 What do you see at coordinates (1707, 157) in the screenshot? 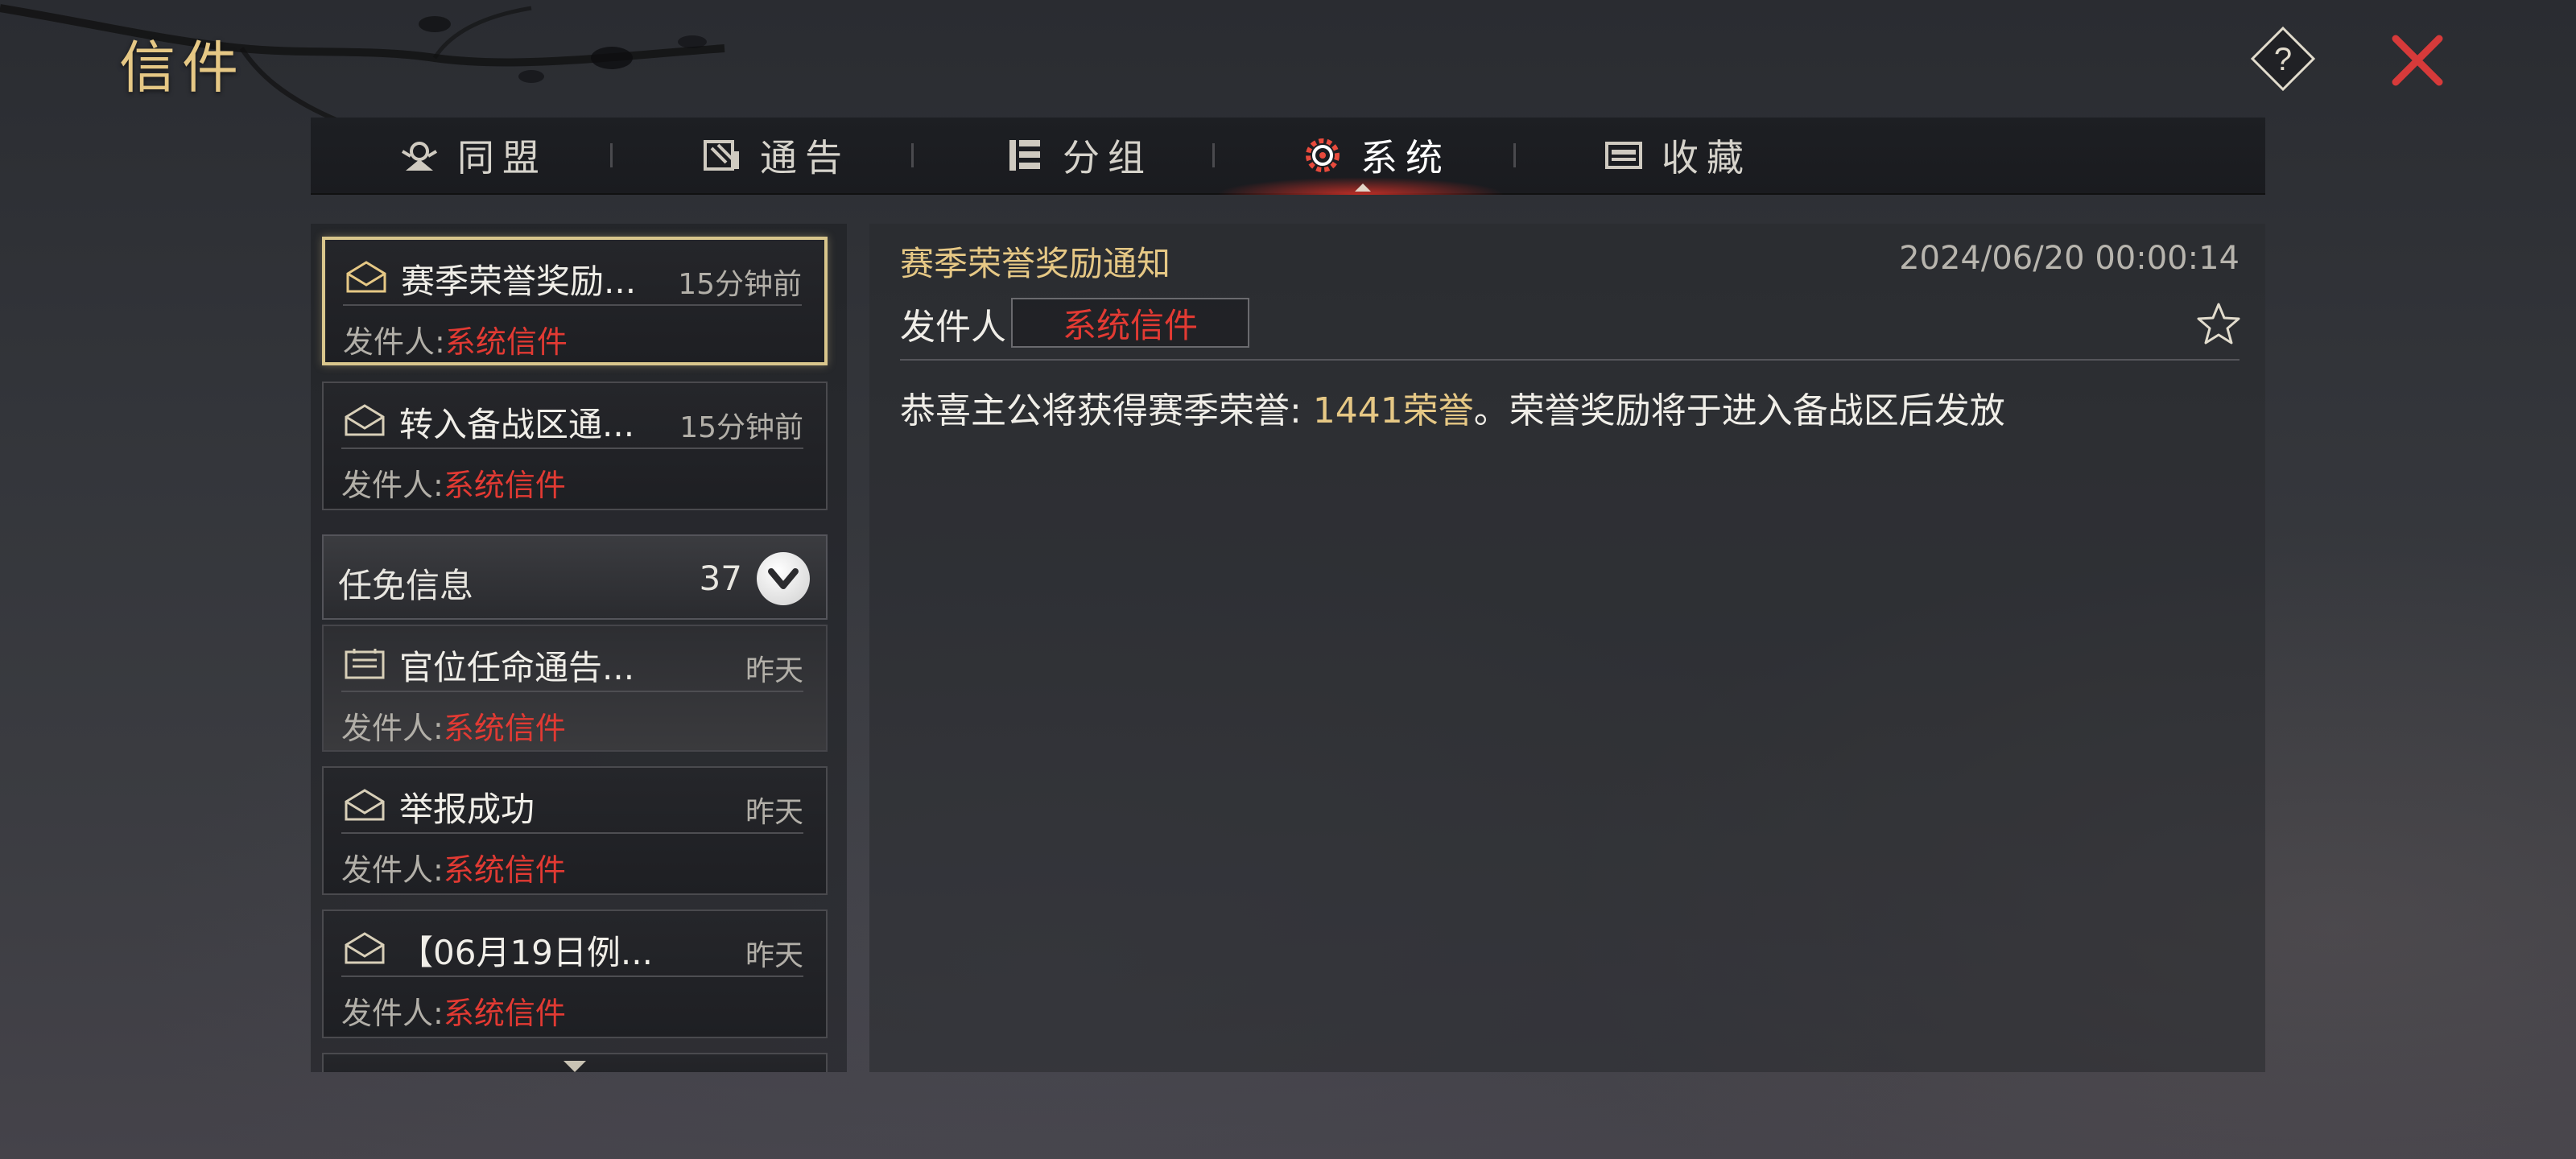
I see `tab-label: 收藏` at bounding box center [1707, 157].